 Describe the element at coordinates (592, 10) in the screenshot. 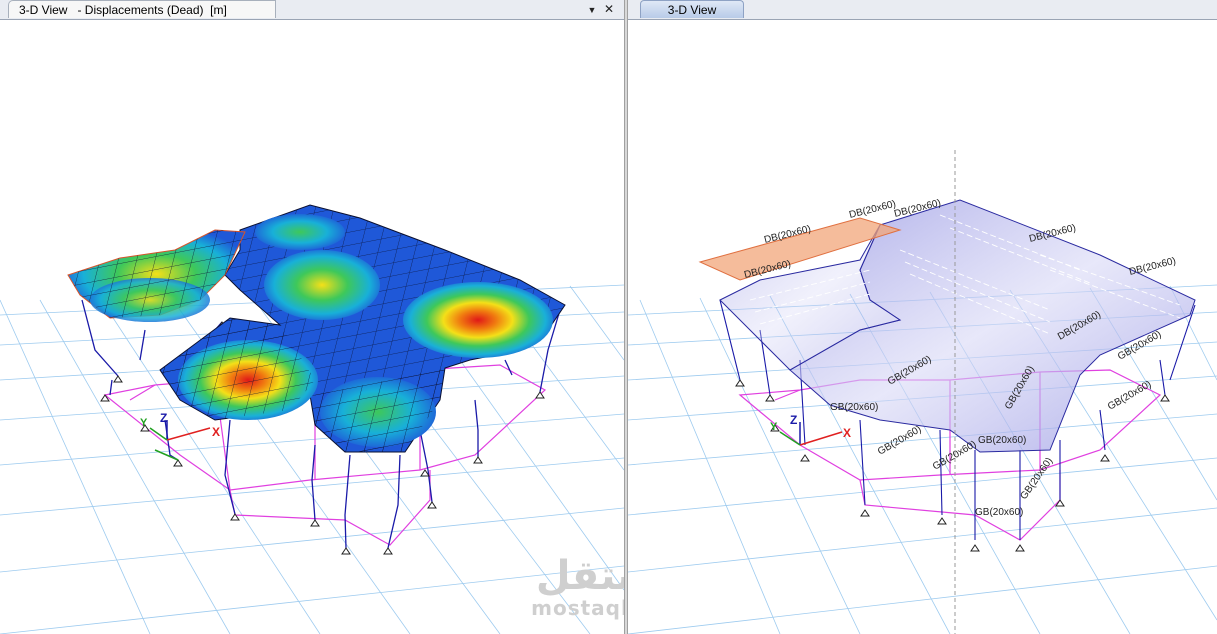

I see `pin-icon: ▼` at that location.